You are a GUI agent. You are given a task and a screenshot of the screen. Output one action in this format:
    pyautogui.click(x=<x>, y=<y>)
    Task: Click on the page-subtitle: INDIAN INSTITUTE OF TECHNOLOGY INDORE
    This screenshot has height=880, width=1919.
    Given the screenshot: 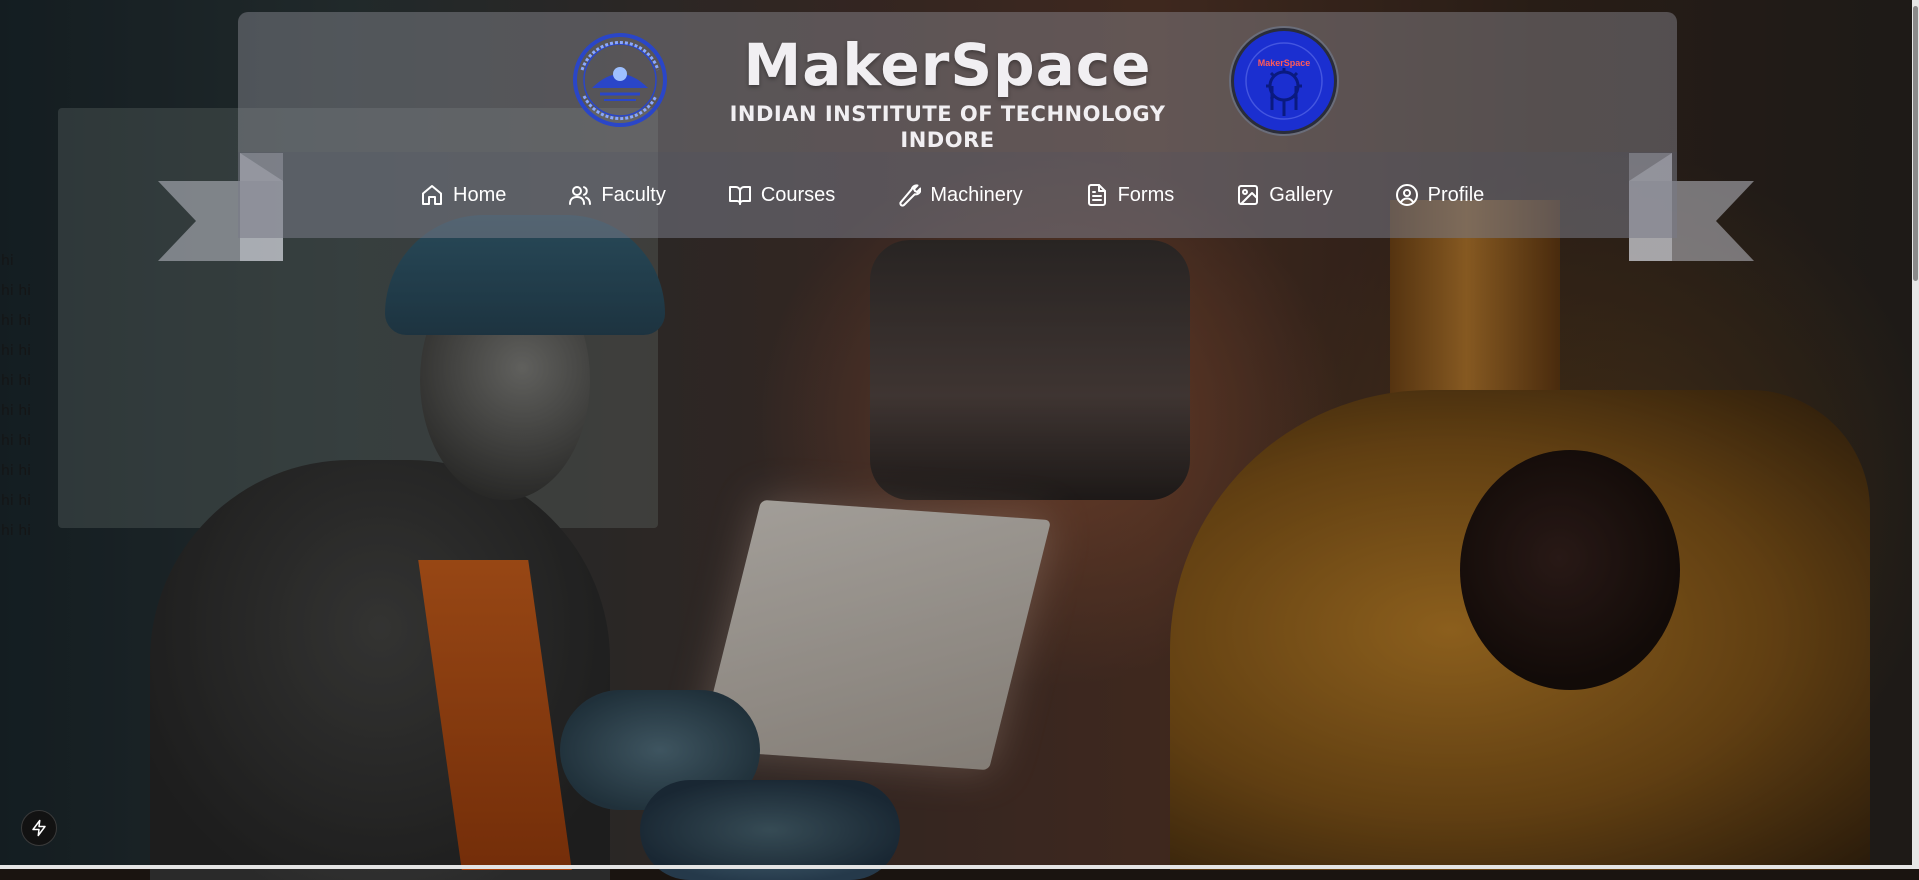 What is the action you would take?
    pyautogui.click(x=947, y=127)
    